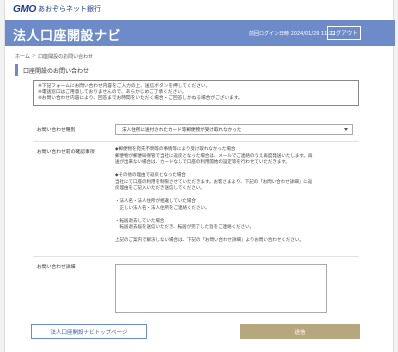  I want to click on send-button: 送信, so click(300, 331).